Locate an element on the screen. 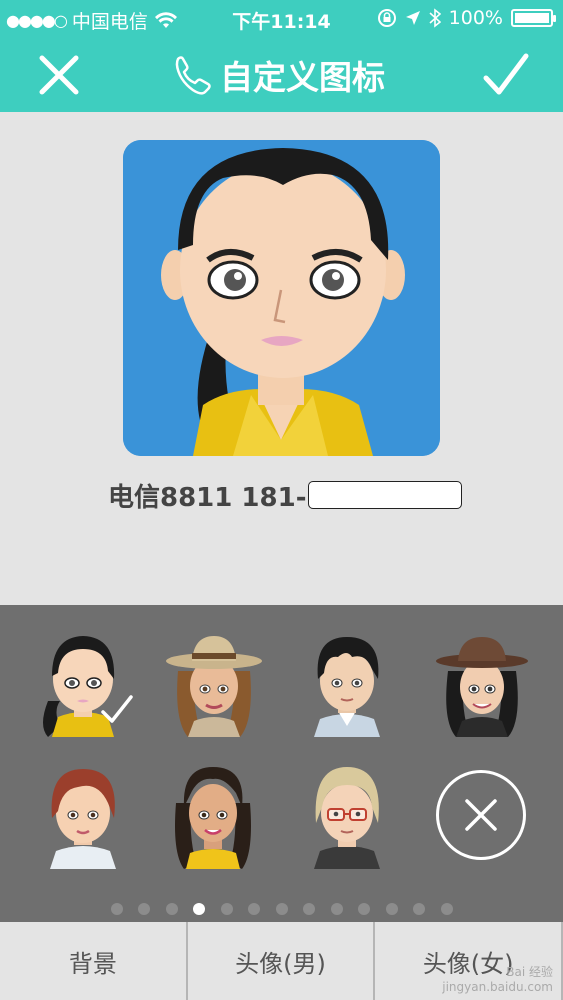 This screenshot has width=563, height=1000. remove-avatar-button is located at coordinates (481, 815).